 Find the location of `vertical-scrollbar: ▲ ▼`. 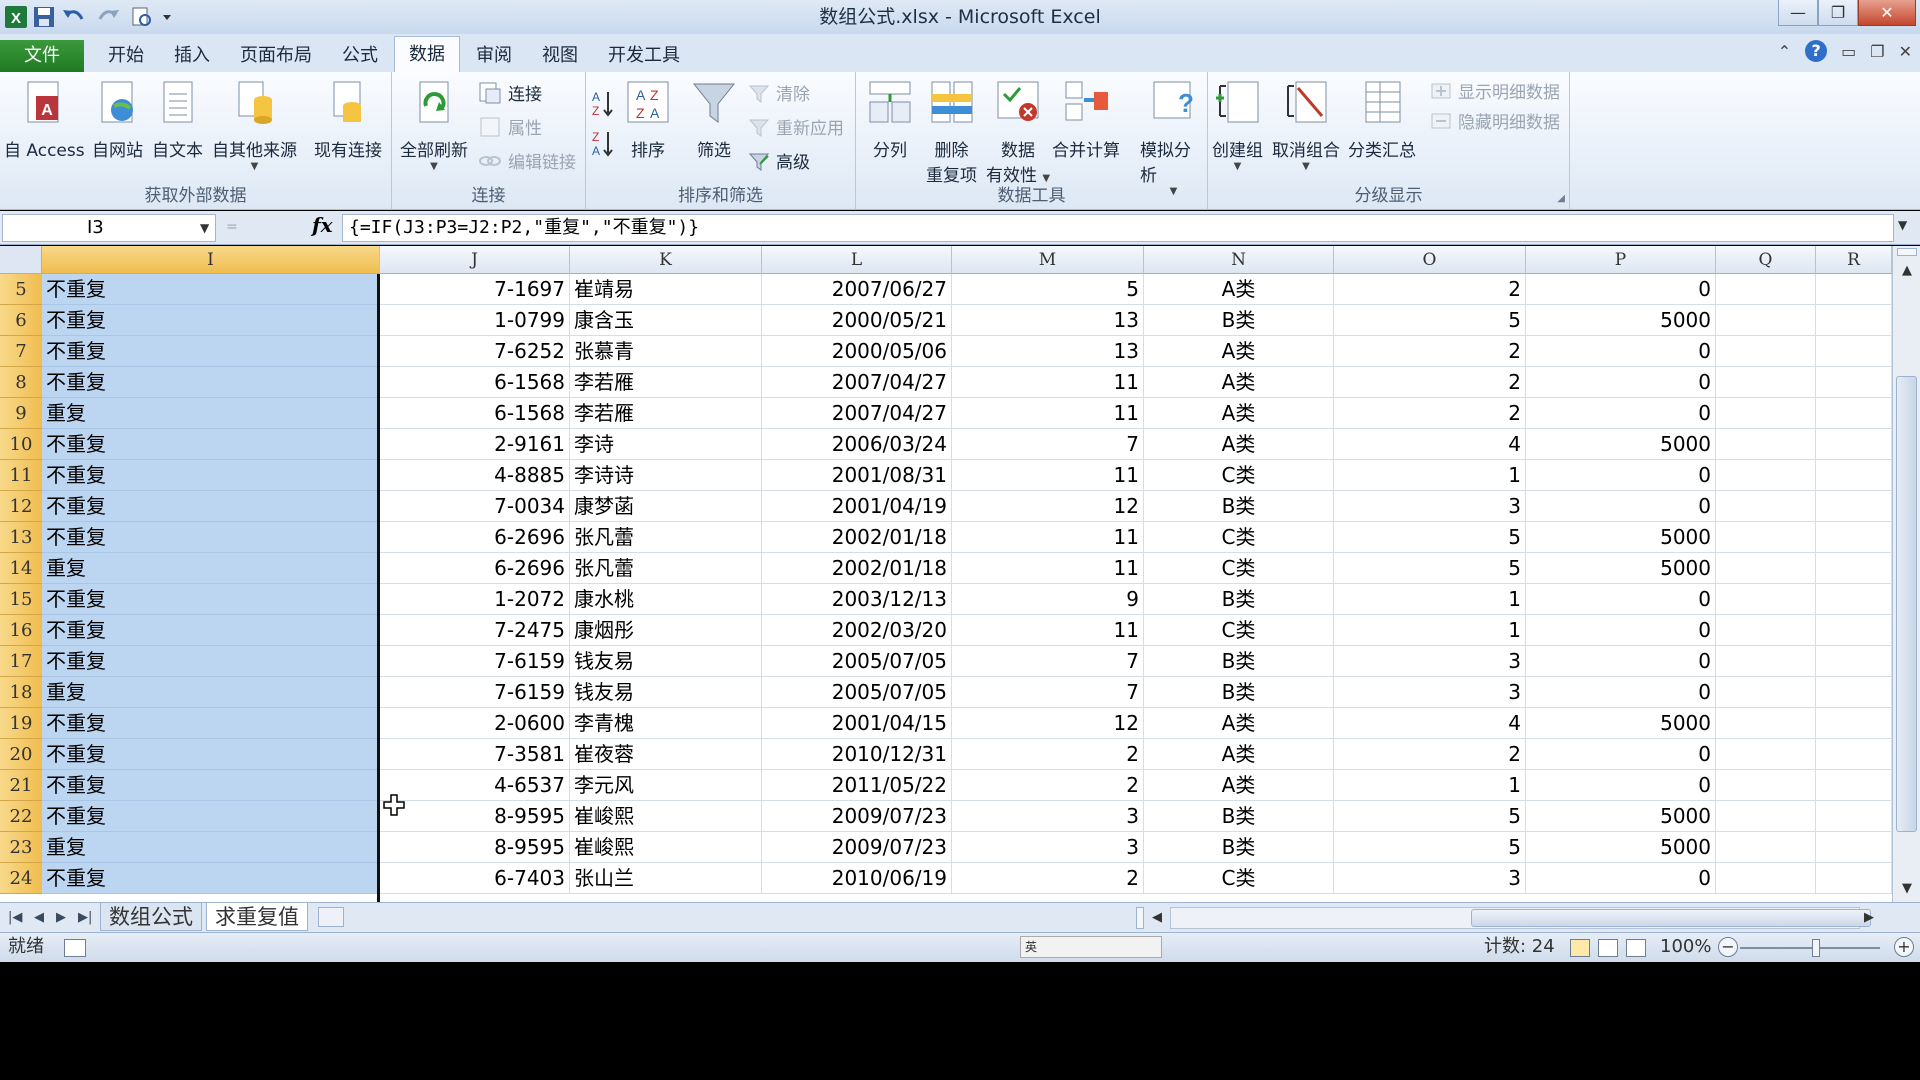

vertical-scrollbar: ▲ ▼ is located at coordinates (1906, 574).